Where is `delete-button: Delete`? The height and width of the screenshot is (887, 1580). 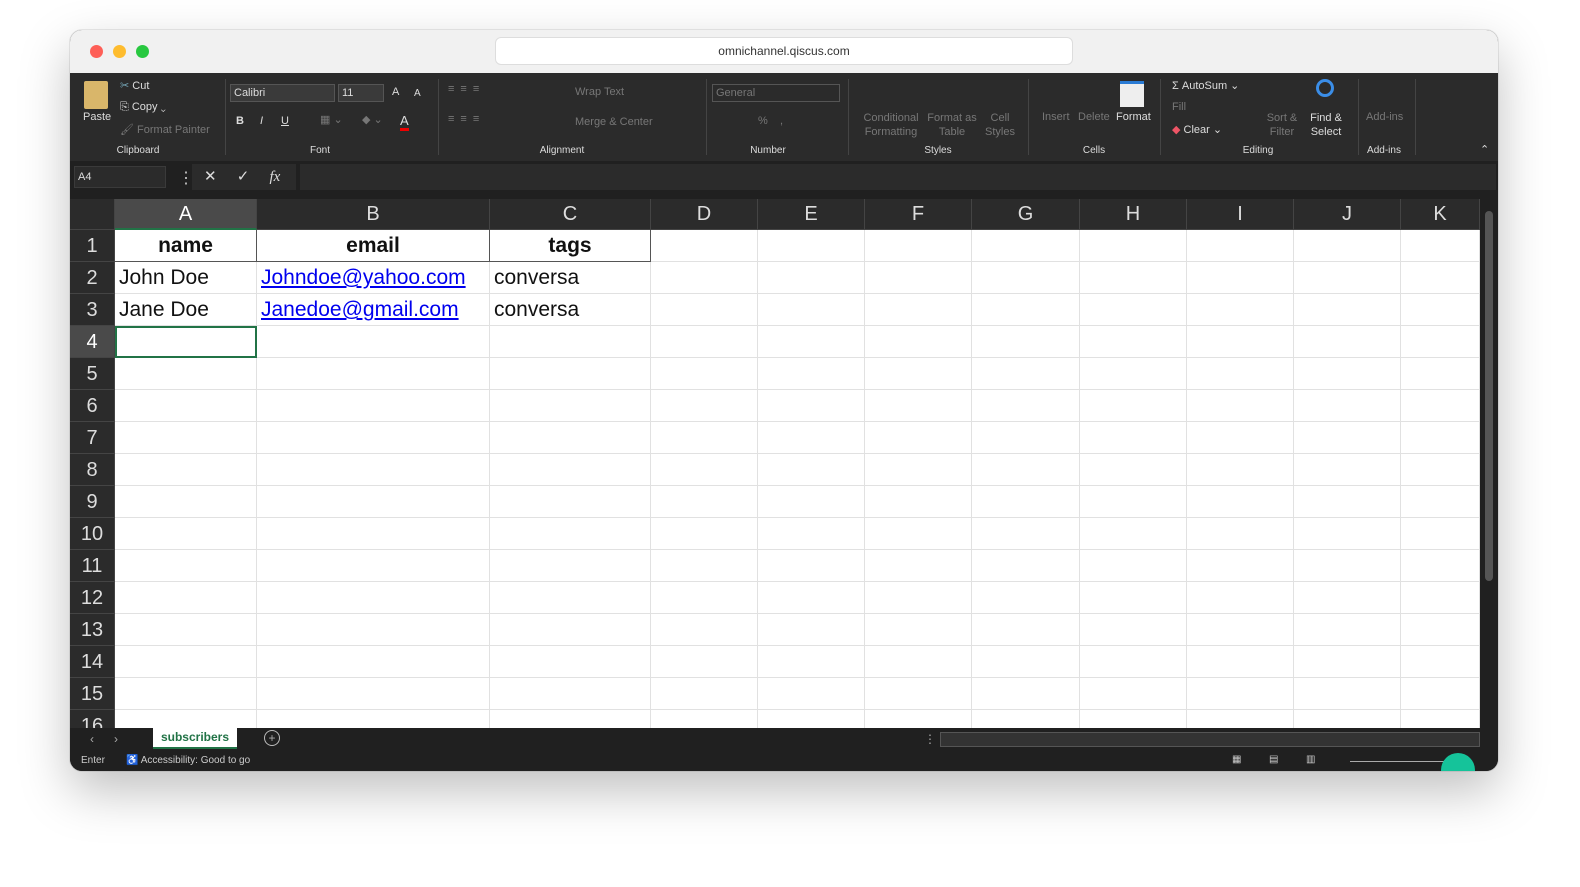
delete-button: Delete is located at coordinates (1094, 117).